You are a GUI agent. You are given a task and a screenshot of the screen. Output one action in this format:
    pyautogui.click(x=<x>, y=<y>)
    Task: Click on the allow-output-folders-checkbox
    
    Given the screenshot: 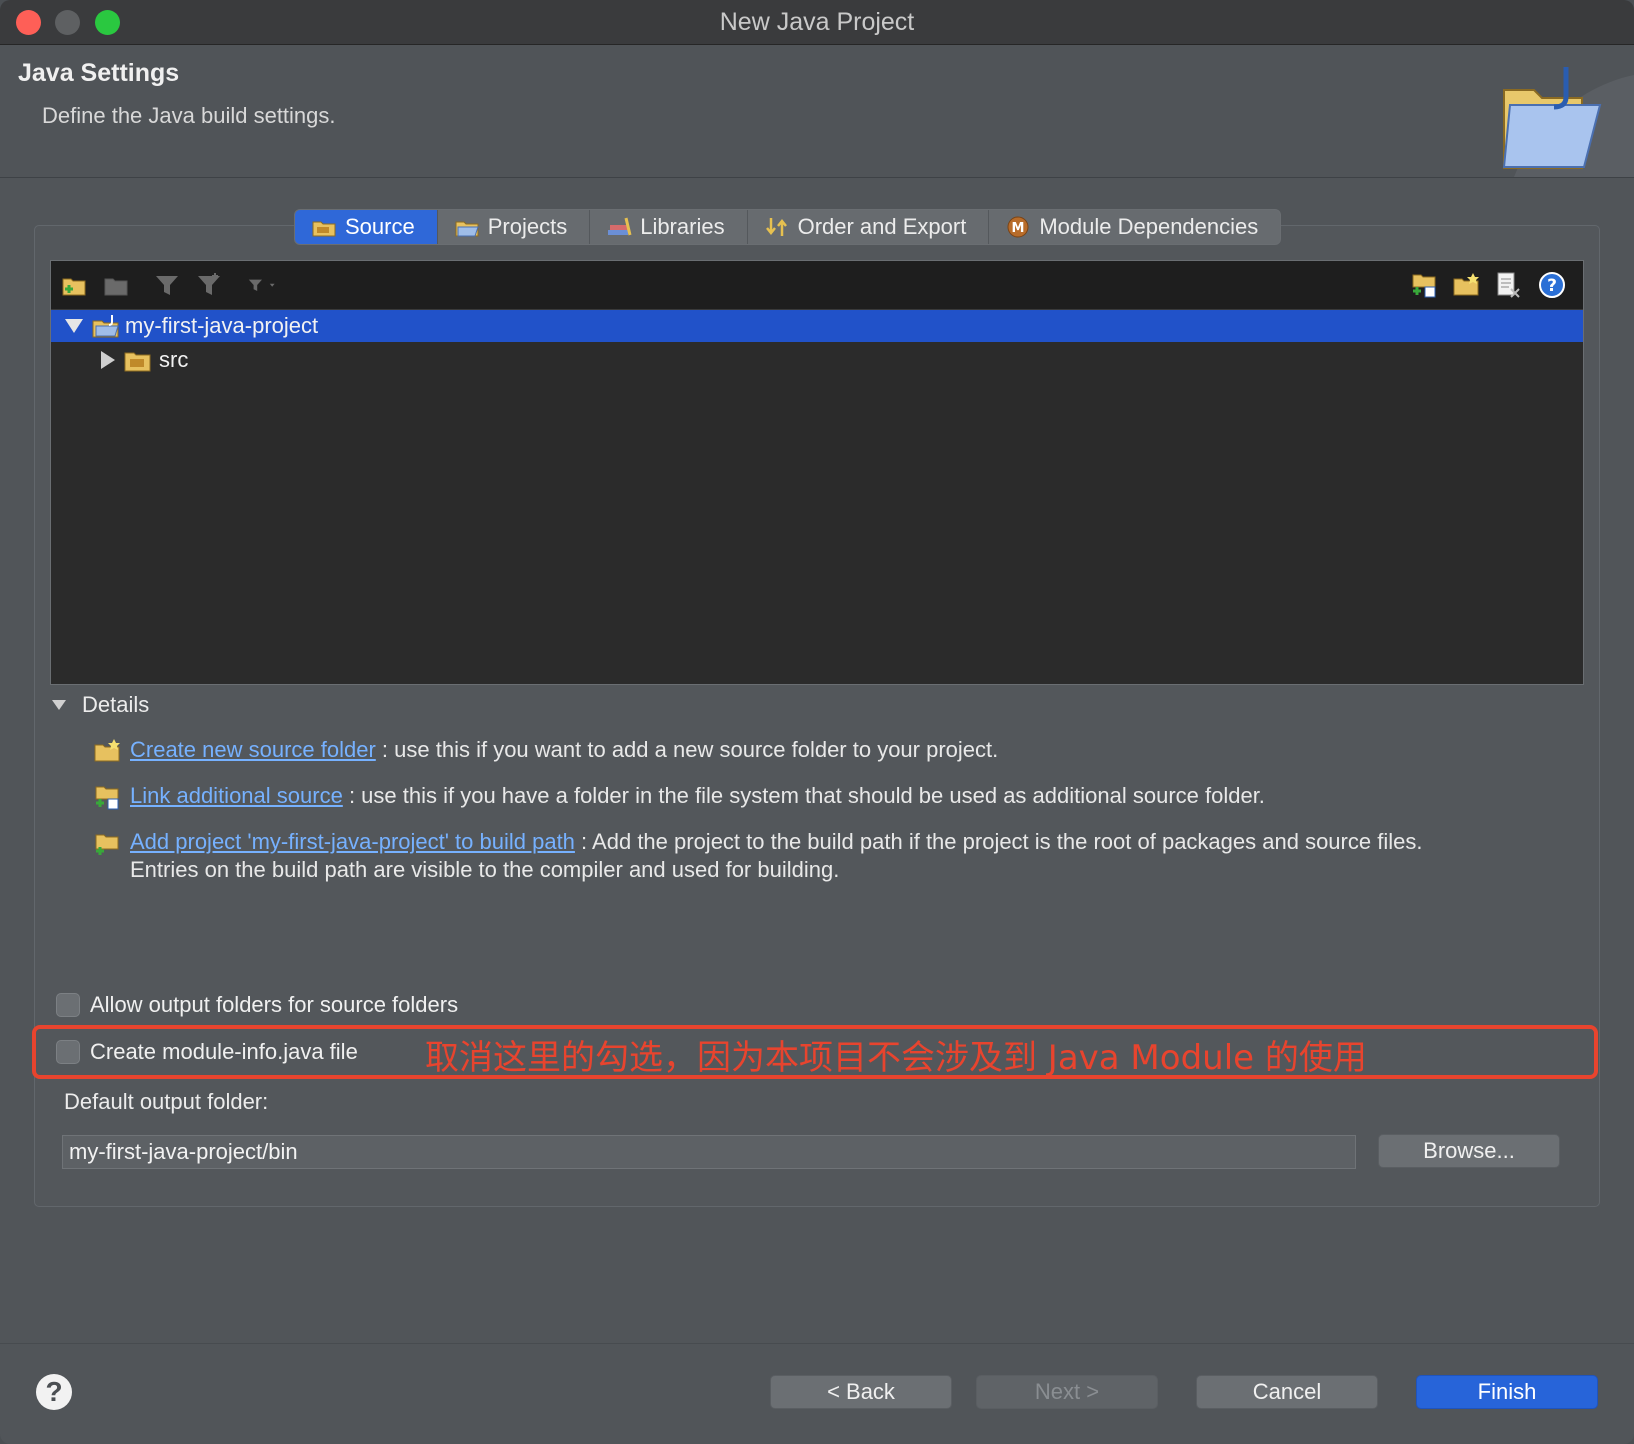 What is the action you would take?
    pyautogui.click(x=68, y=1005)
    